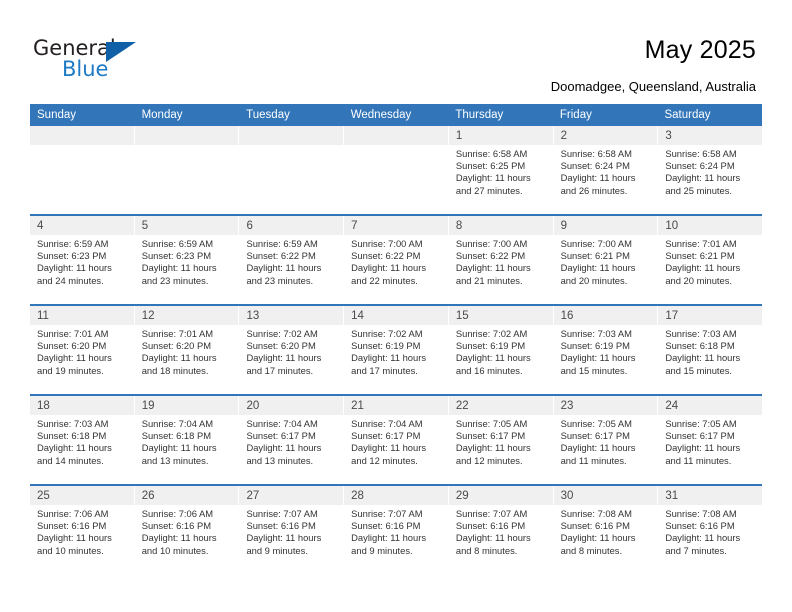  Describe the element at coordinates (177, 513) in the screenshot. I see `sunrise-text: Sunrise: 7:06 AM` at that location.